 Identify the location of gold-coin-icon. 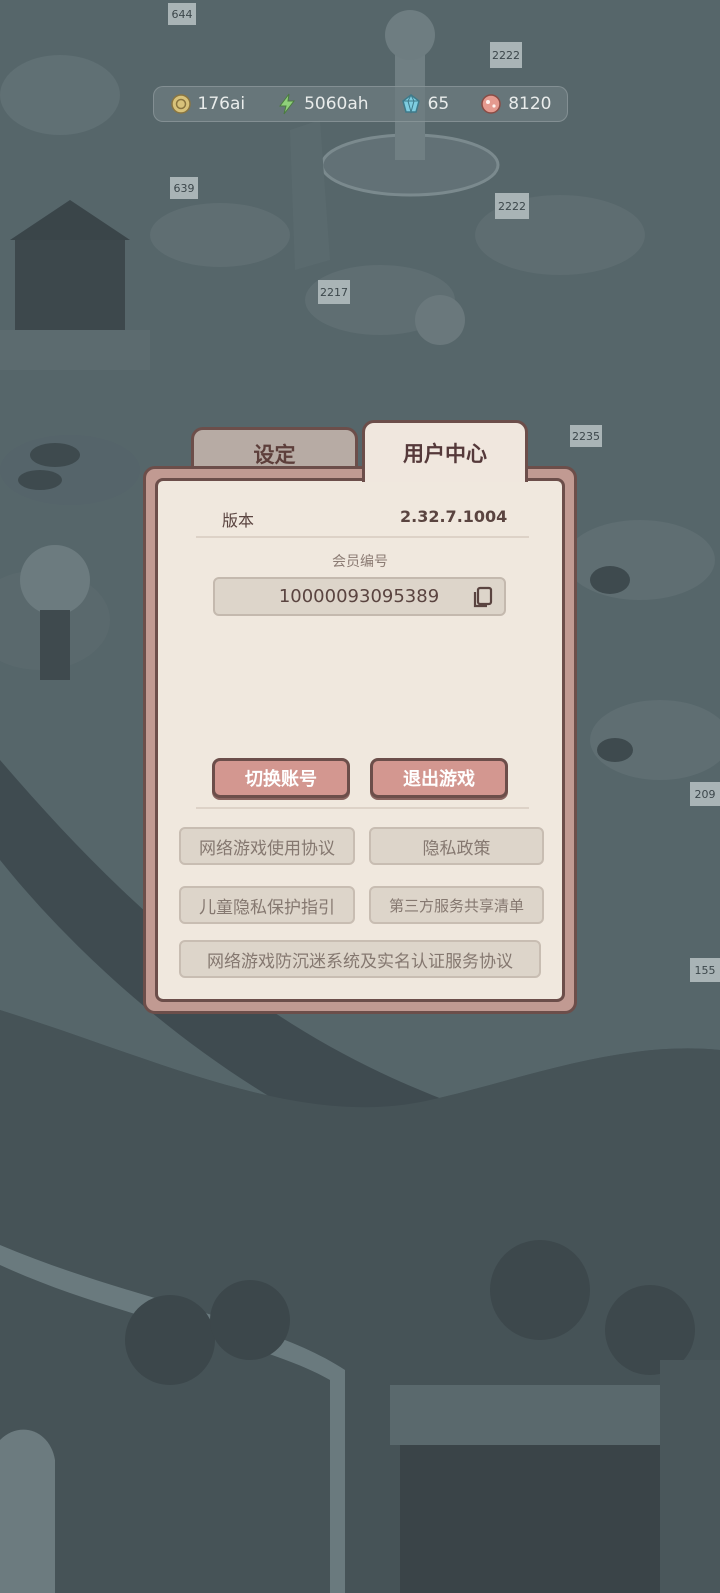
(180, 104).